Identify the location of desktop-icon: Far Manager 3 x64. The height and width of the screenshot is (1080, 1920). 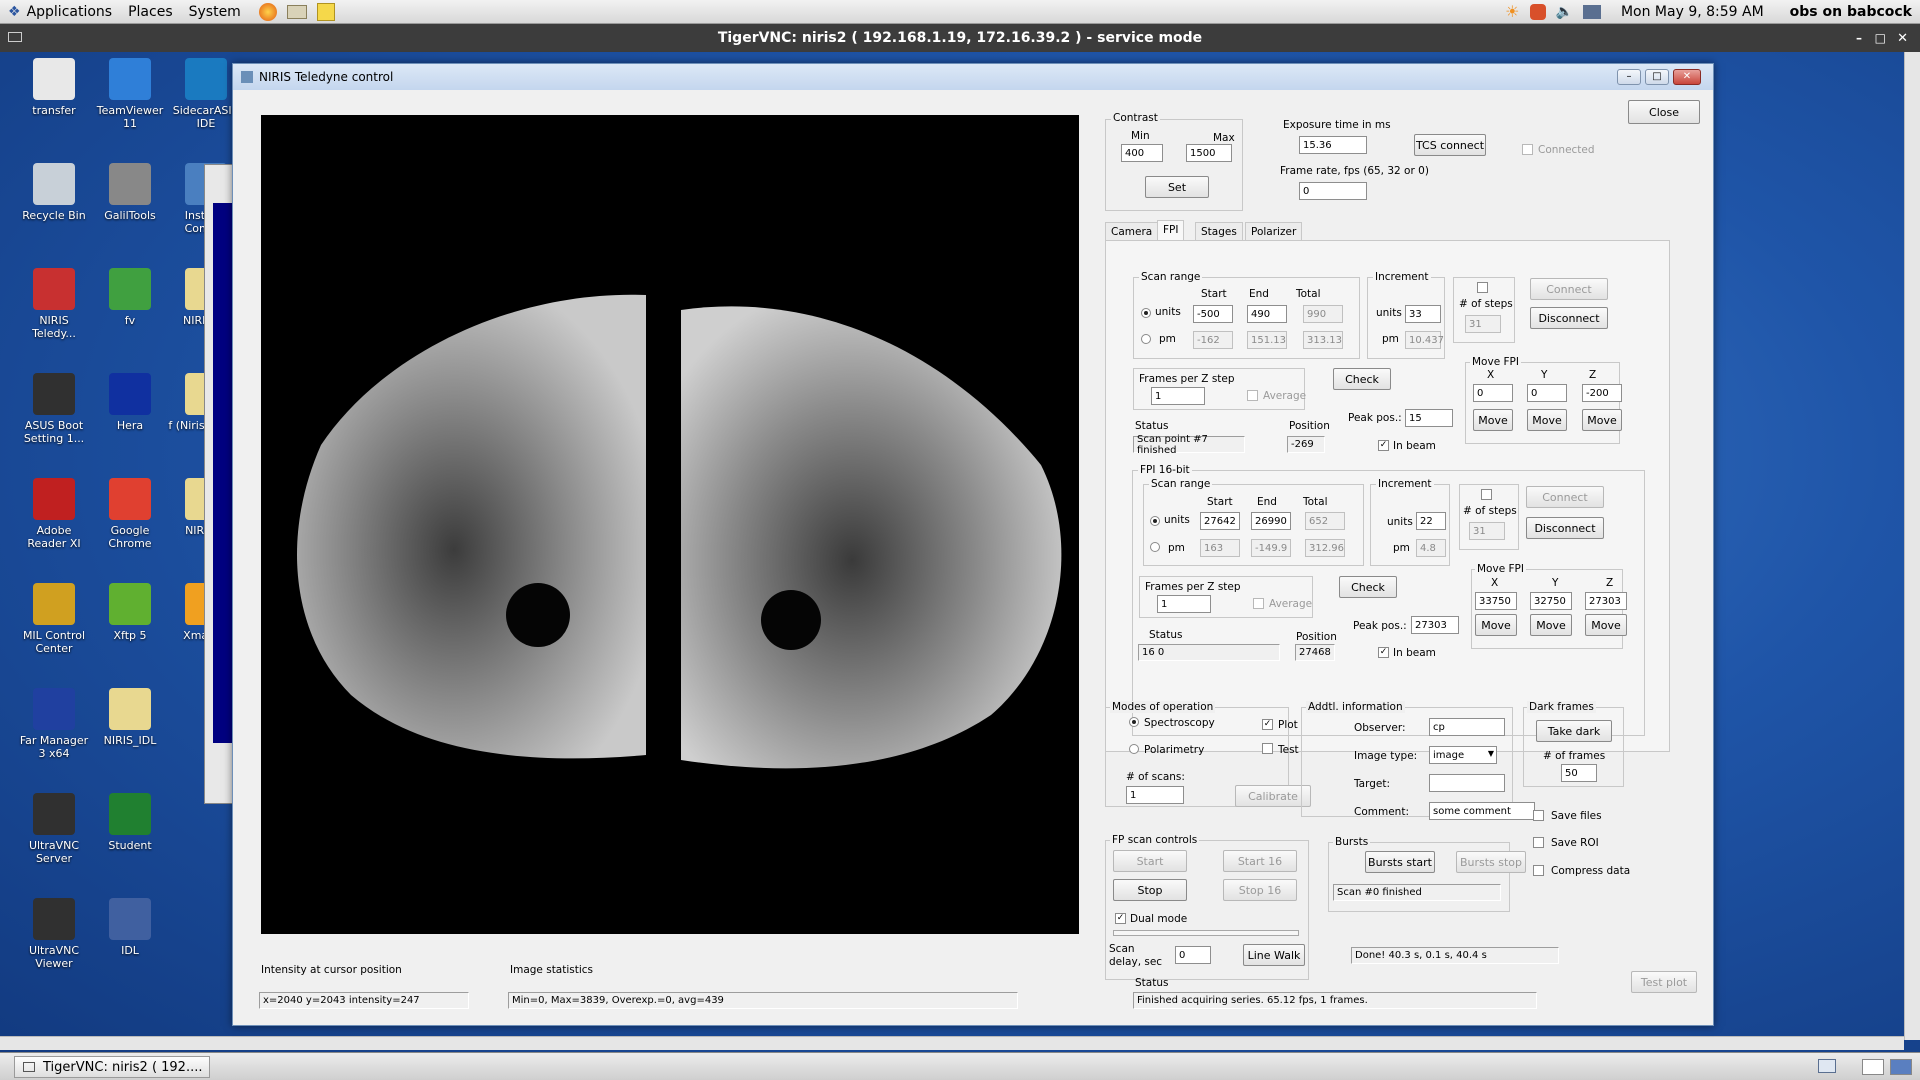
(54, 724).